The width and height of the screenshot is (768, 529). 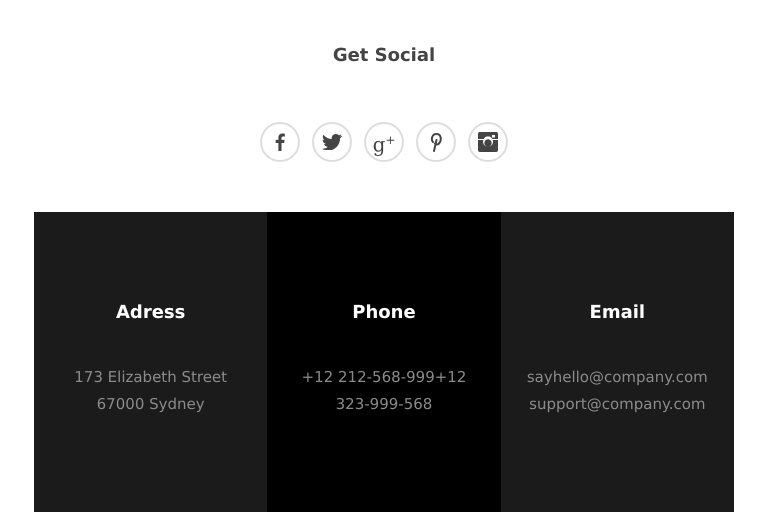 What do you see at coordinates (151, 377) in the screenshot?
I see `contact-line: 173 Elizabeth Street` at bounding box center [151, 377].